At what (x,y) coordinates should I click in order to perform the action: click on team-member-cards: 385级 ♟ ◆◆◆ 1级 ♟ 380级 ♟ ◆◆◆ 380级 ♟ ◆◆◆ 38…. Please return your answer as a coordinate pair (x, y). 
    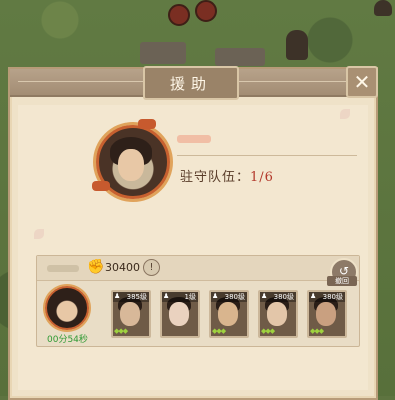
    Looking at the image, I should click on (234, 314).